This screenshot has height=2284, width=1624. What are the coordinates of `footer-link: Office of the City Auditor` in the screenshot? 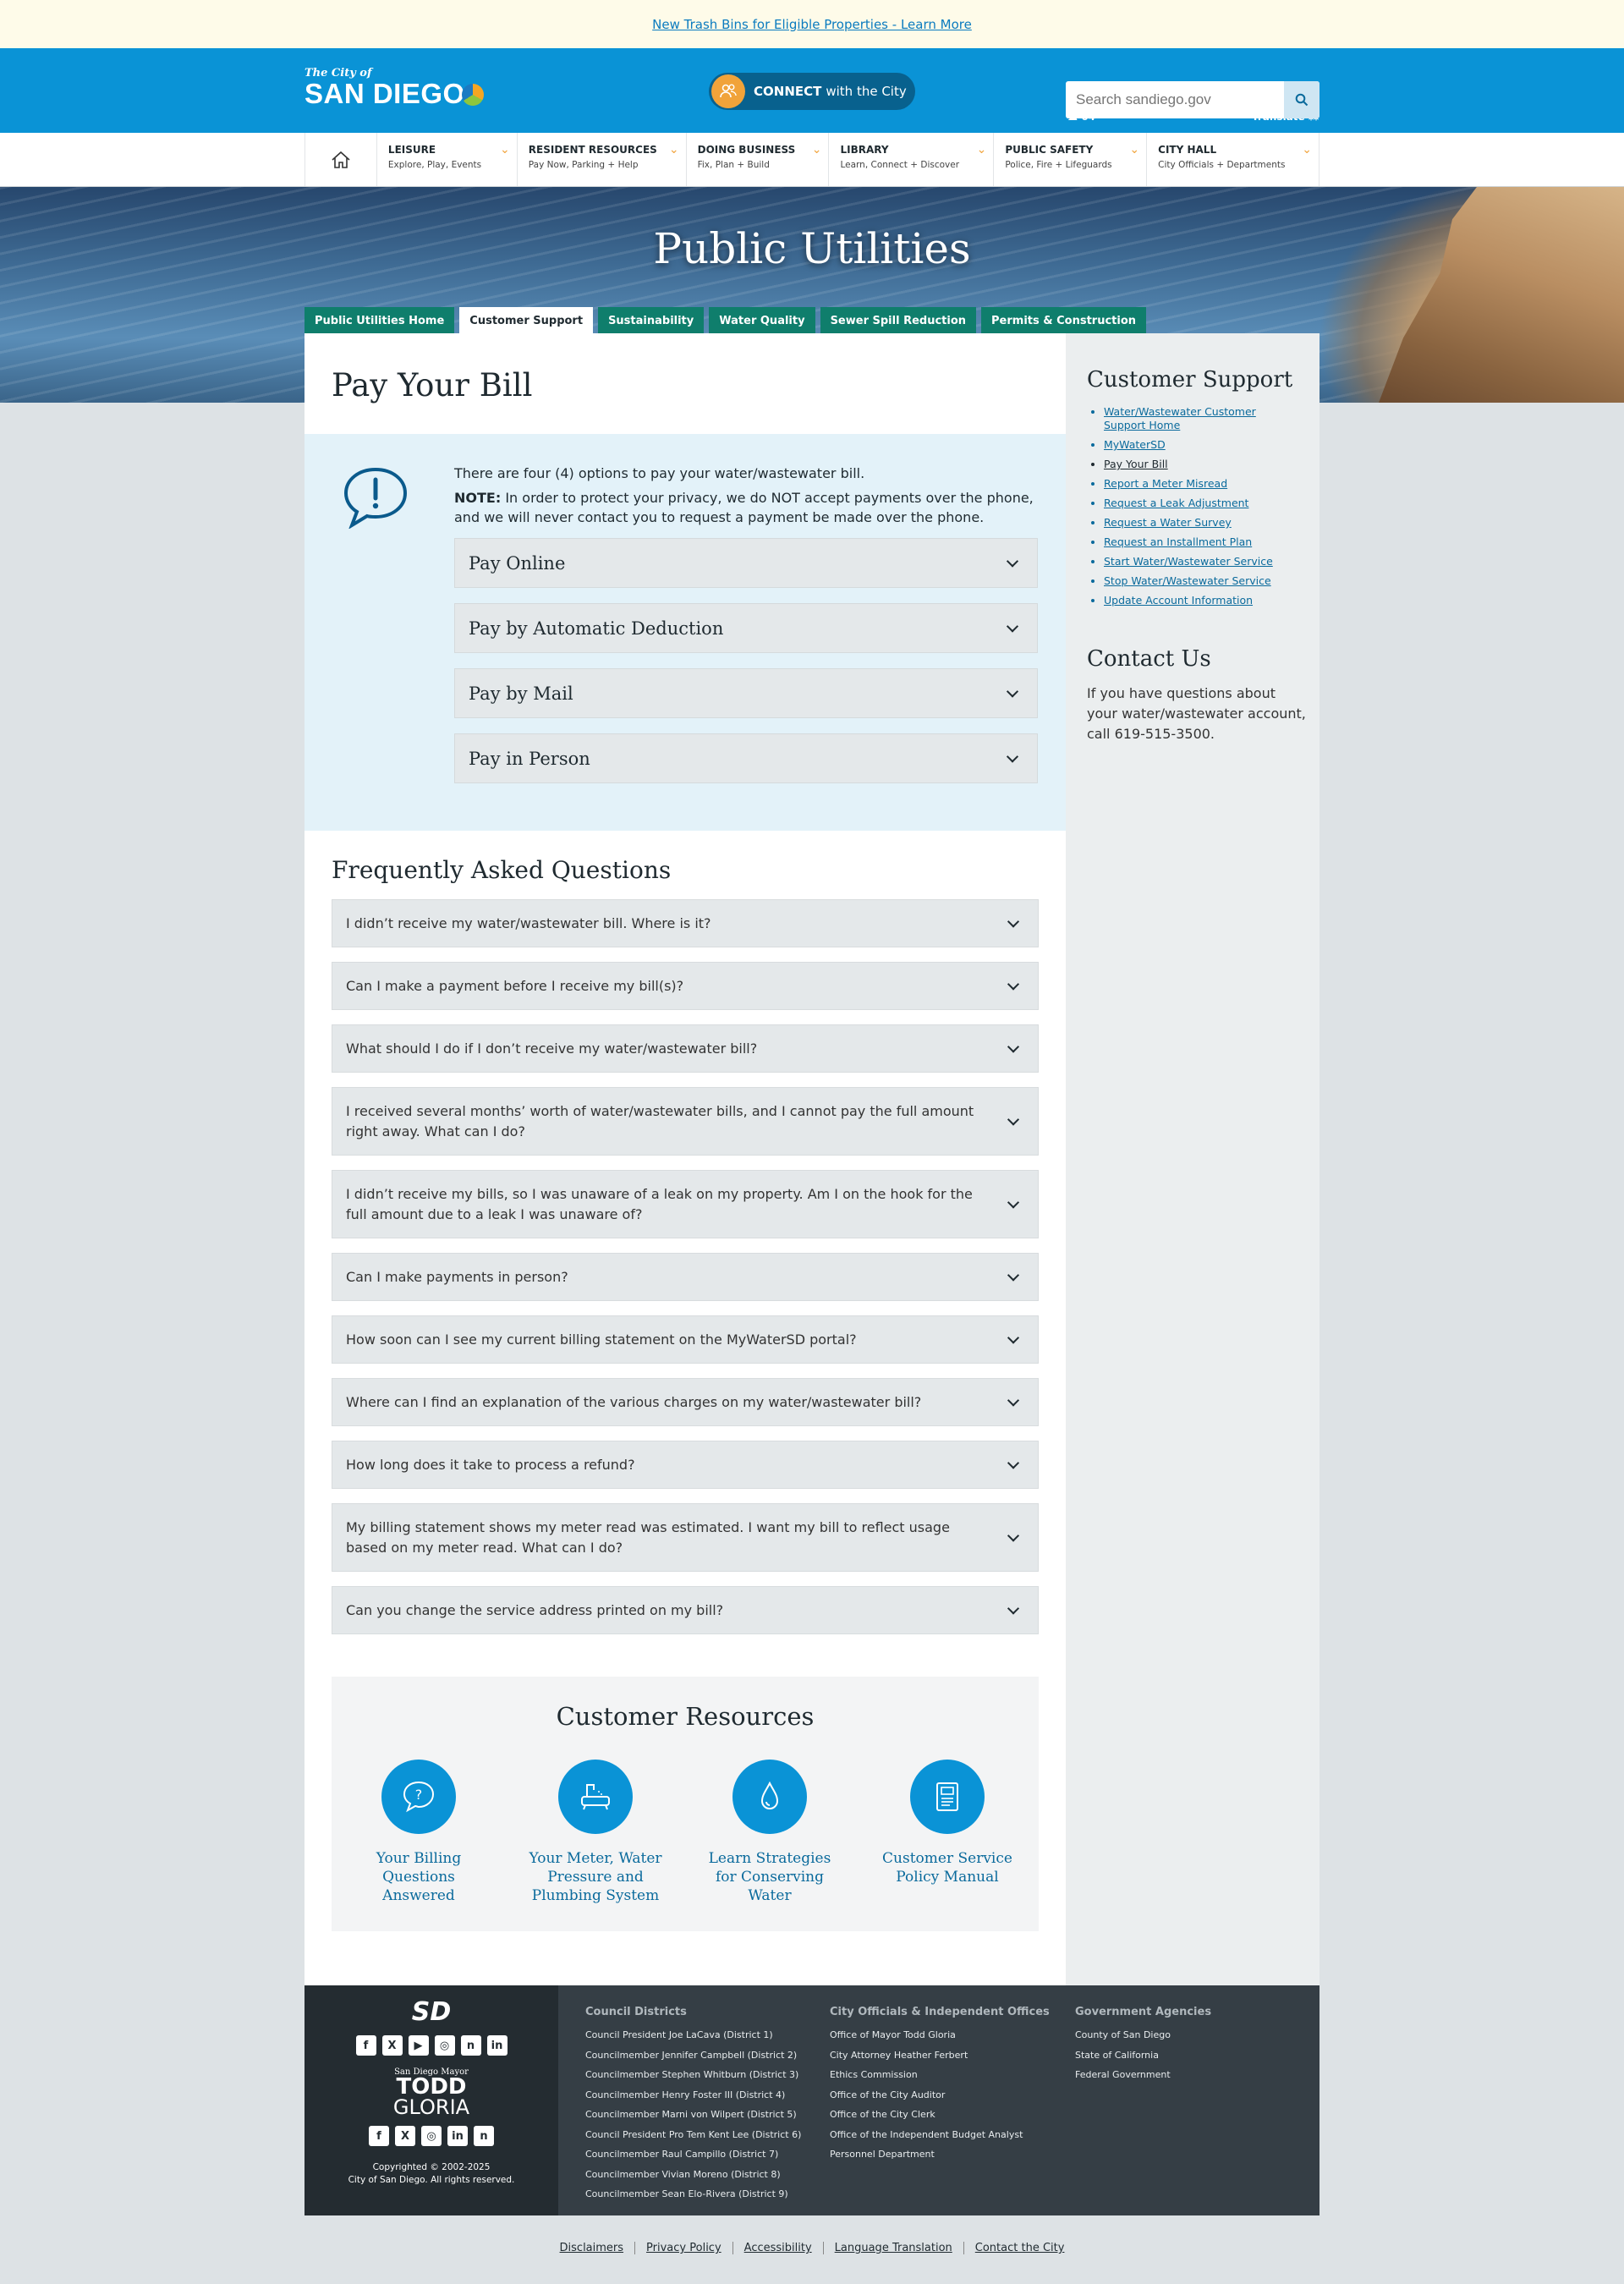 It's located at (940, 2095).